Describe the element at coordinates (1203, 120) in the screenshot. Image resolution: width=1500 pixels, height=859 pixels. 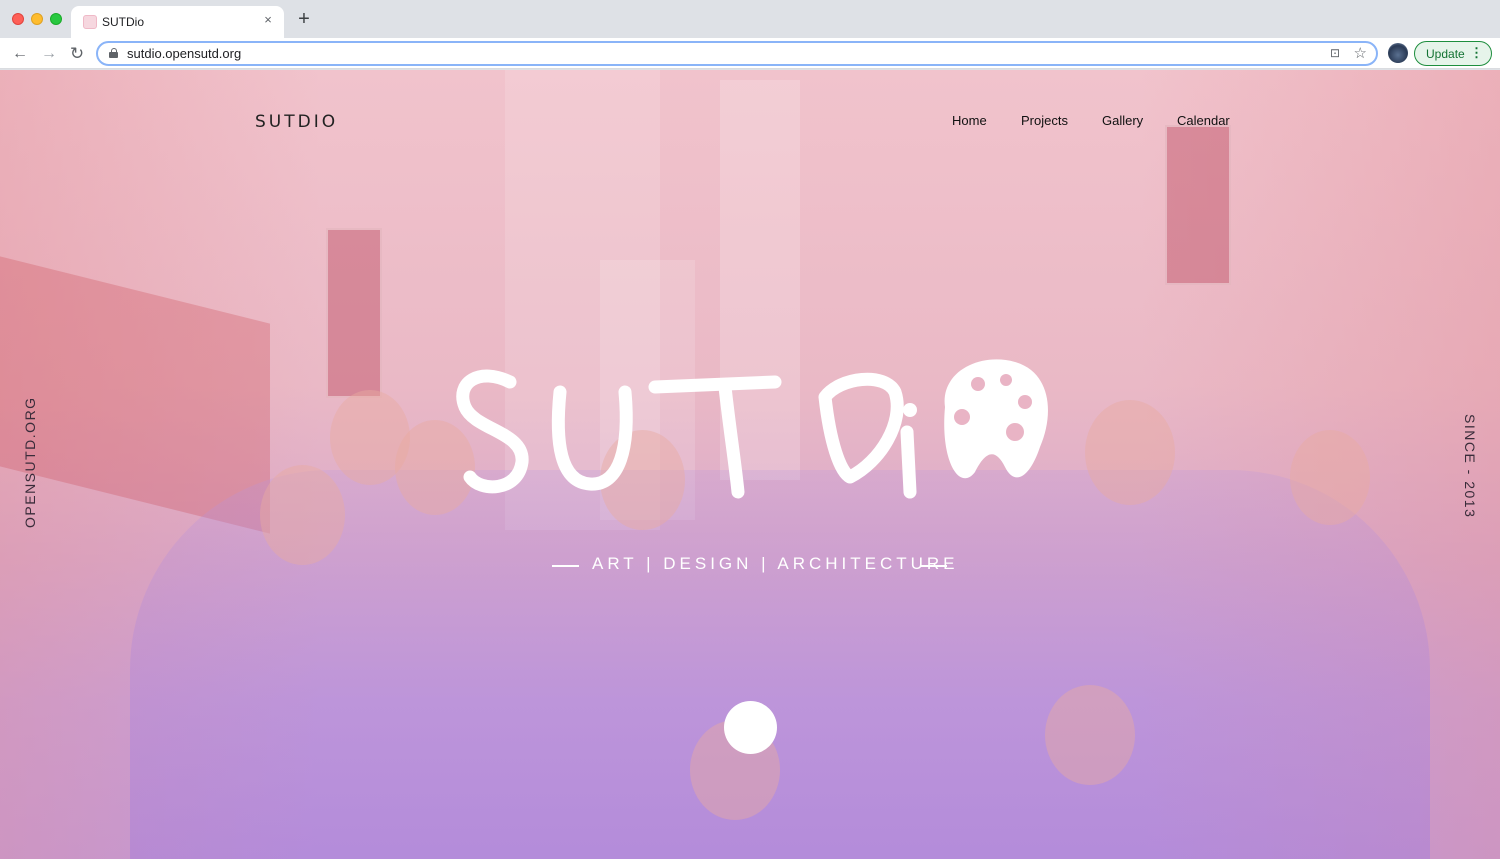
I see `nav-calendar: Calendar` at that location.